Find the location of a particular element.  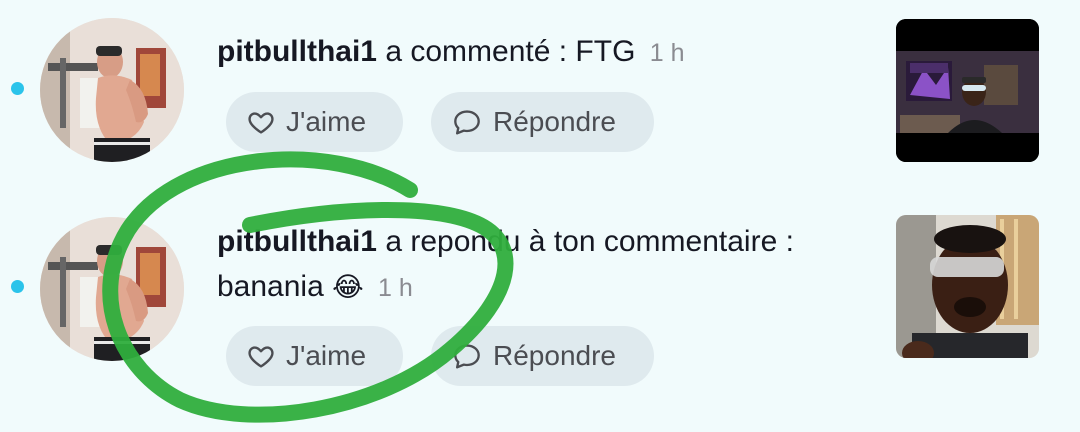

notification-text: pitbullthai1 a commenté : FTG 1 h is located at coordinates (451, 52).